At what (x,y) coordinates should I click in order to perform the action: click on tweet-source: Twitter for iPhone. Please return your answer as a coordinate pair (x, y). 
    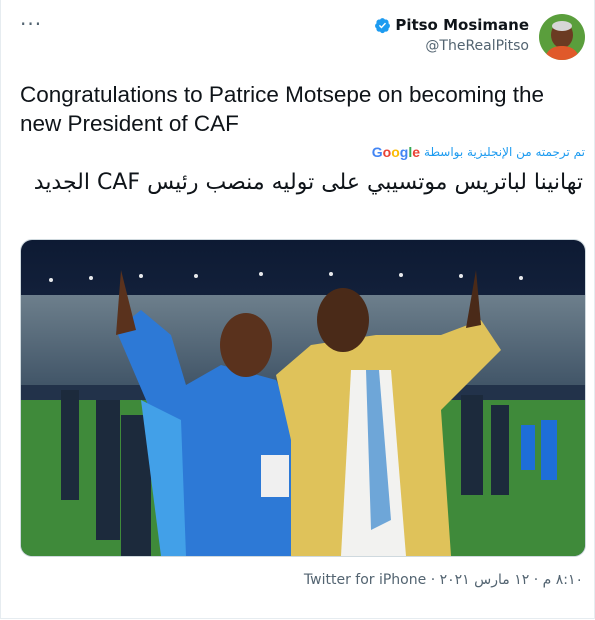
    Looking at the image, I should click on (365, 580).